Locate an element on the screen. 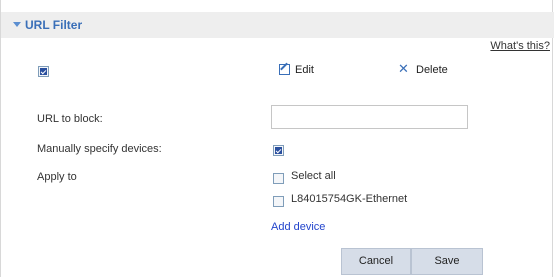 The width and height of the screenshot is (554, 277). rule-enable-checkbox is located at coordinates (43, 71).